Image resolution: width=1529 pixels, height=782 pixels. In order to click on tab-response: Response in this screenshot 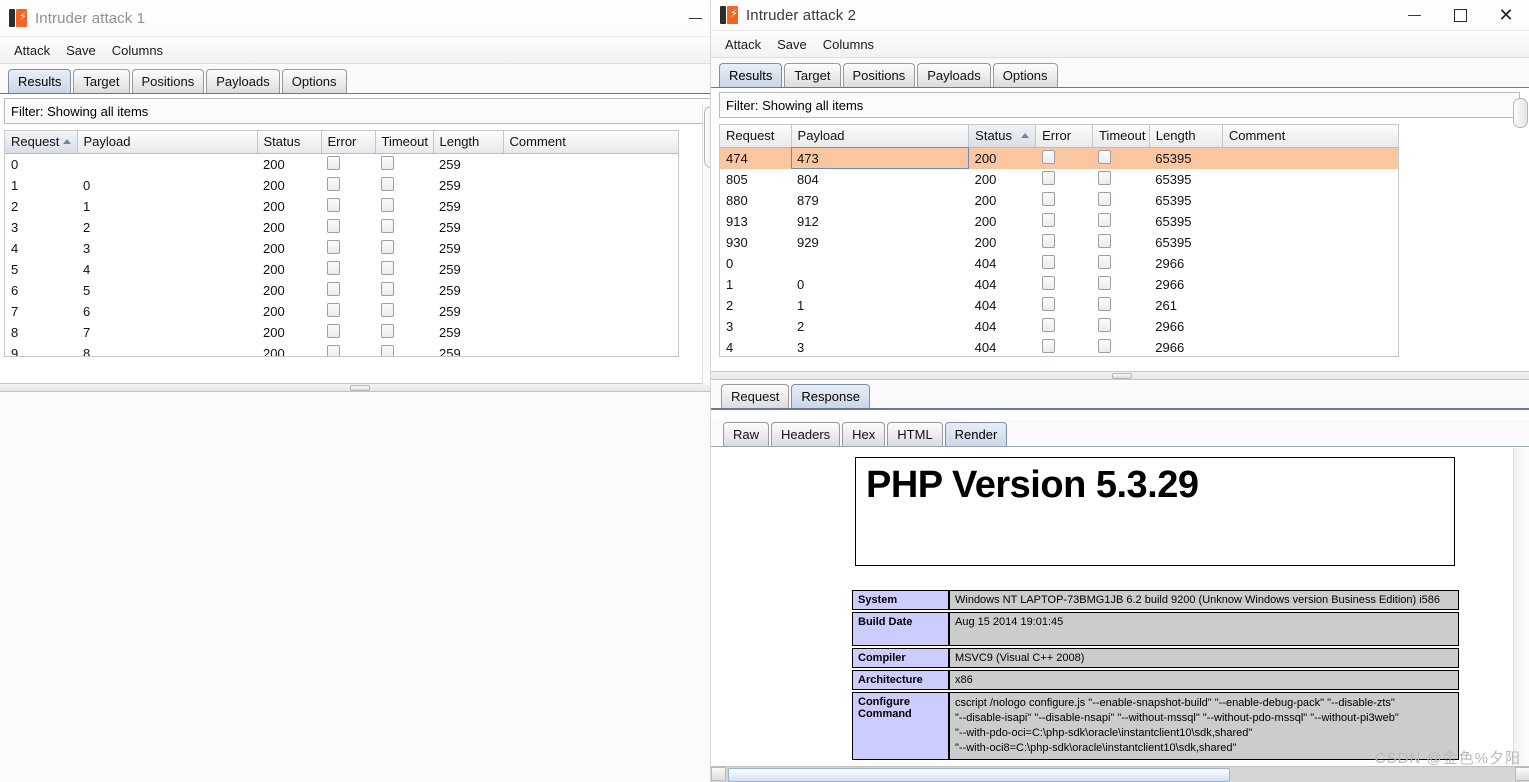, I will do `click(830, 396)`.